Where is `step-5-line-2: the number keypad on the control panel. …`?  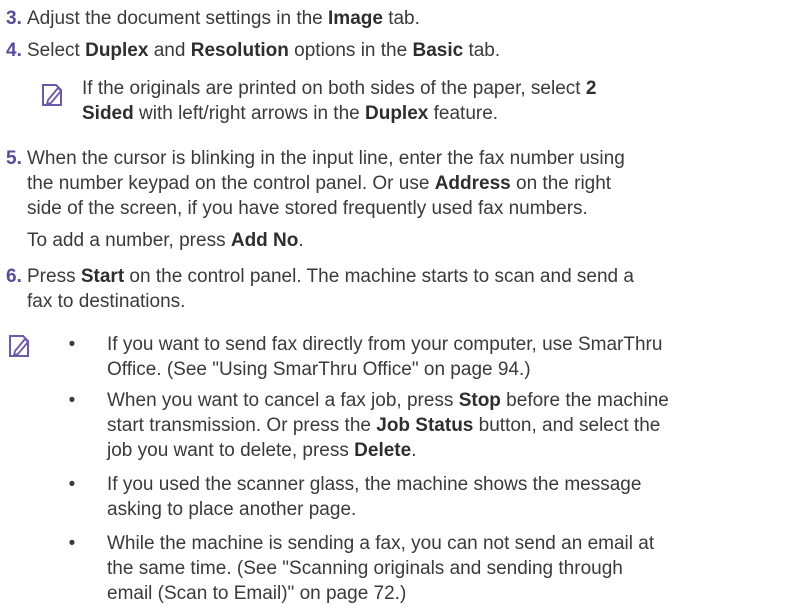
step-5-line-2: the number keypad on the control panel. … is located at coordinates (319, 183).